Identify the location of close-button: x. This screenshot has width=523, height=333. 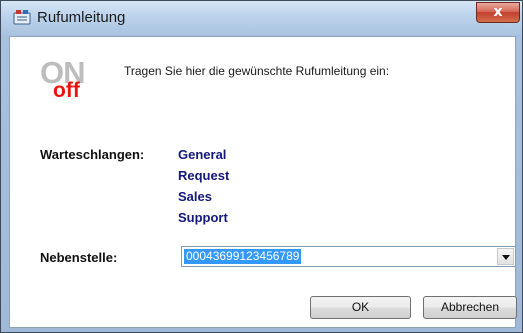
(498, 12).